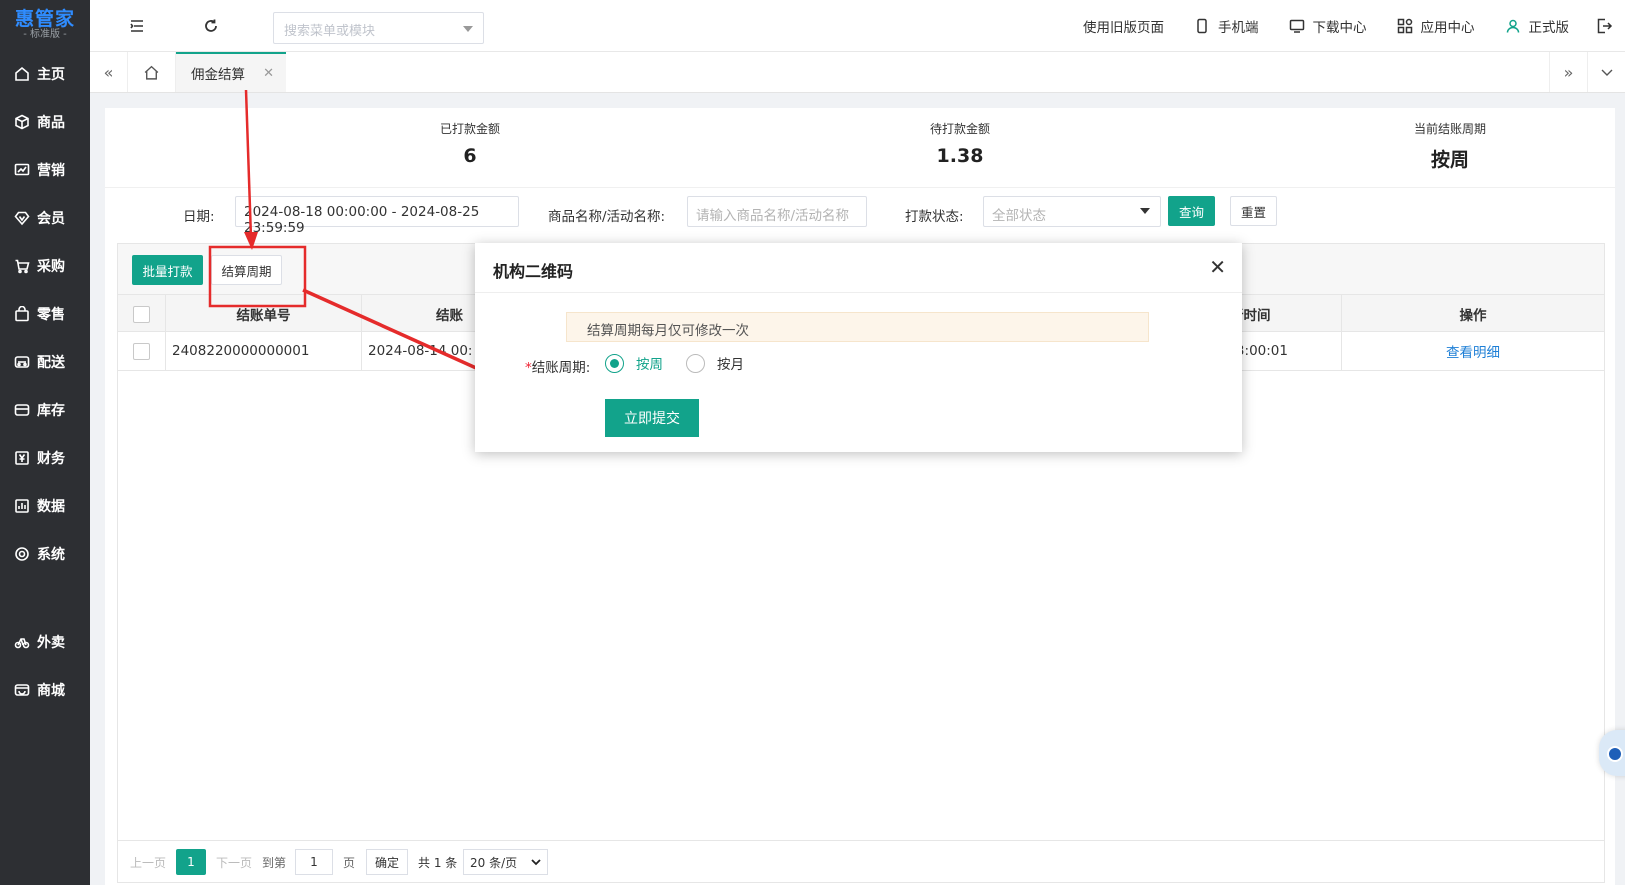  I want to click on query-button: 查询, so click(1191, 211).